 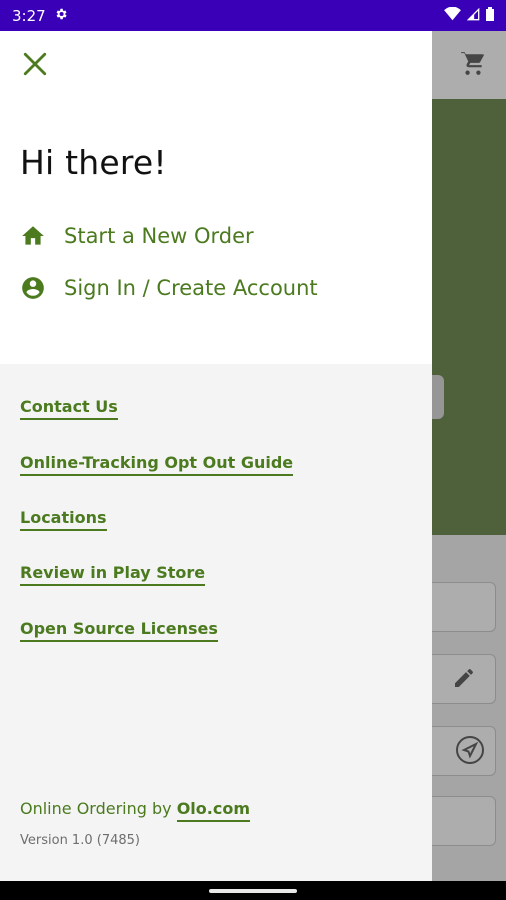 What do you see at coordinates (63, 519) in the screenshot?
I see `locations-link: Locations` at bounding box center [63, 519].